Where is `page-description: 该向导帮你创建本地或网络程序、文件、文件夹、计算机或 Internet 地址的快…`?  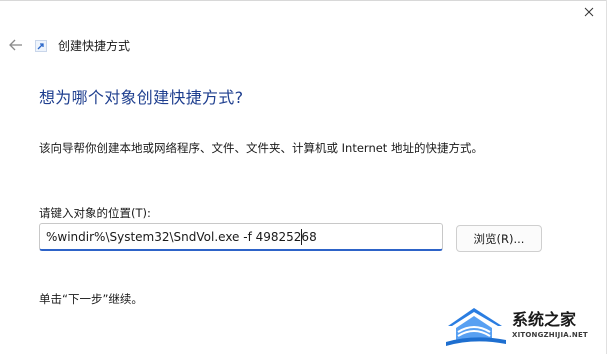
page-description: 该向导帮你创建本地或网络程序、文件、文件夹、计算机或 Internet 地址的快… is located at coordinates (261, 148).